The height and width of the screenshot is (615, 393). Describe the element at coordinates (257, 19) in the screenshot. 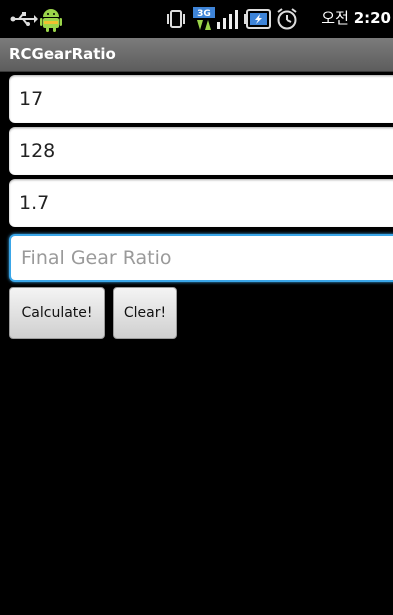

I see `battery-icon` at that location.